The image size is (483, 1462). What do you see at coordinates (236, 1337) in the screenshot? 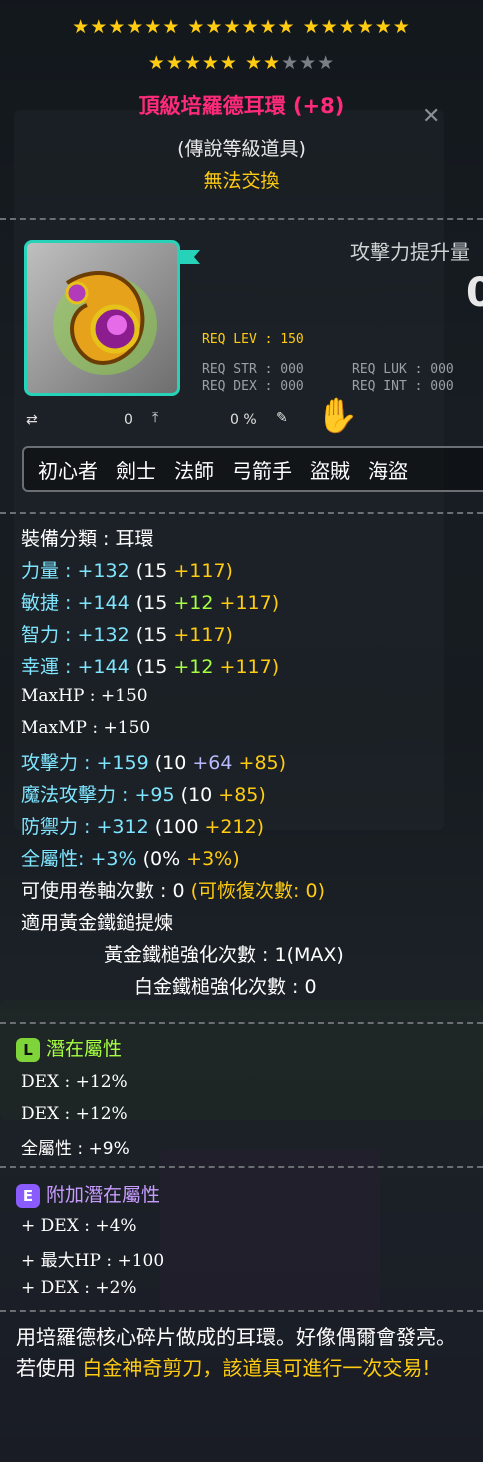
I see `description-text: 用培羅德核心碎片做成的耳環。好像偶爾會發亮。` at bounding box center [236, 1337].